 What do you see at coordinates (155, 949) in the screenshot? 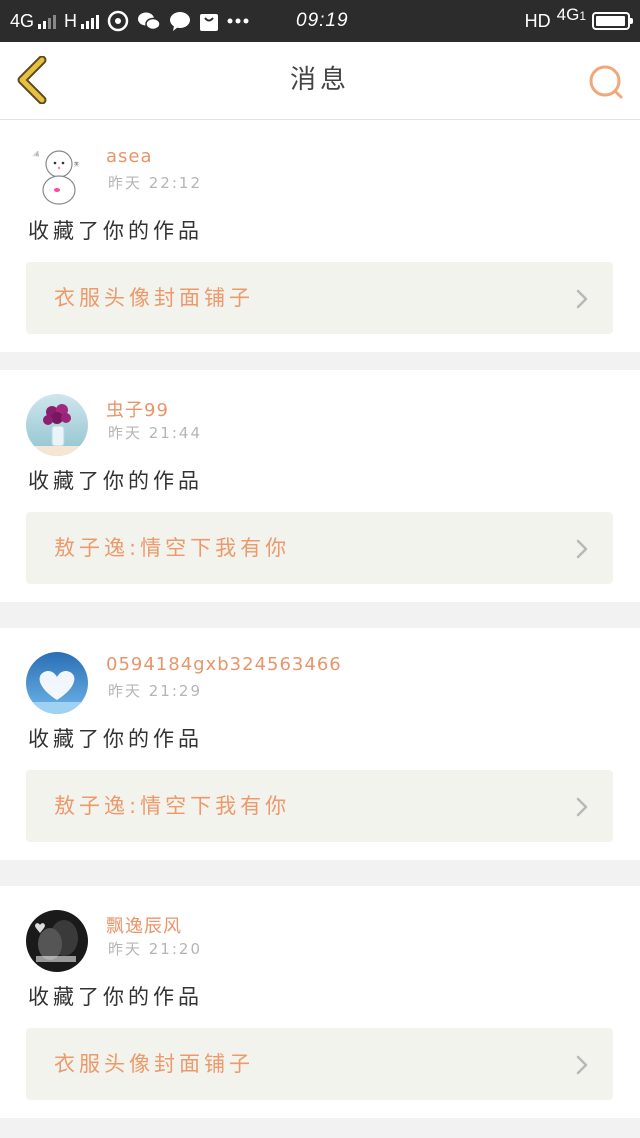
I see `message-time: 昨天 21:20` at bounding box center [155, 949].